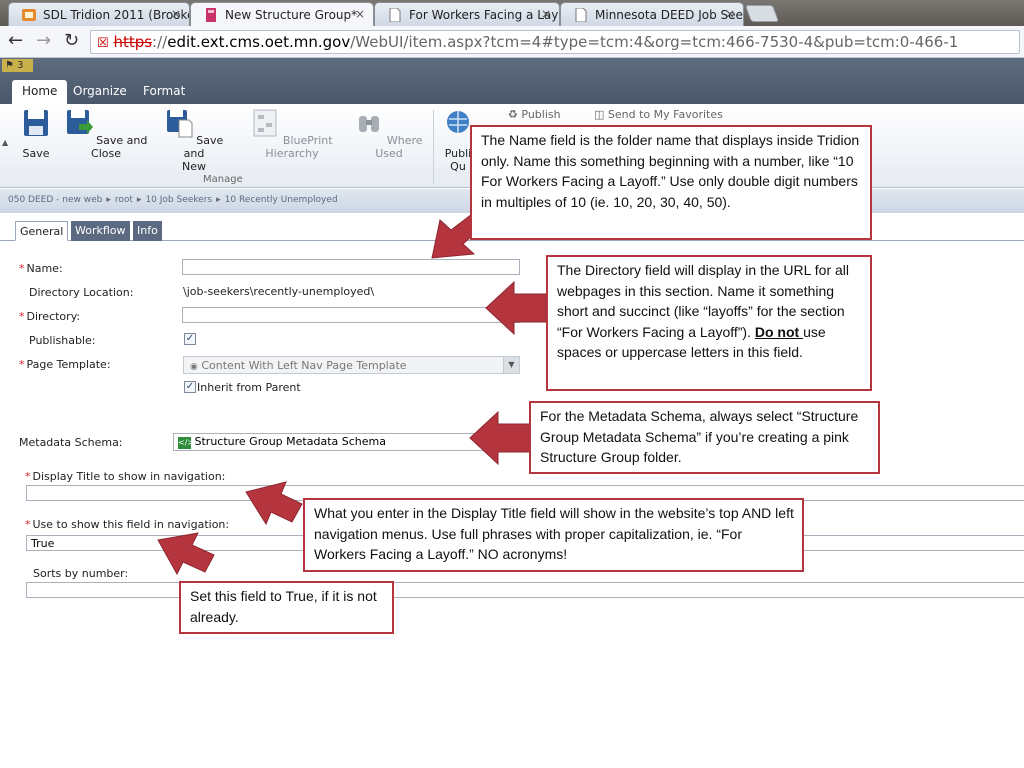  What do you see at coordinates (186, 443) in the screenshot?
I see `schema-icon: </>` at bounding box center [186, 443].